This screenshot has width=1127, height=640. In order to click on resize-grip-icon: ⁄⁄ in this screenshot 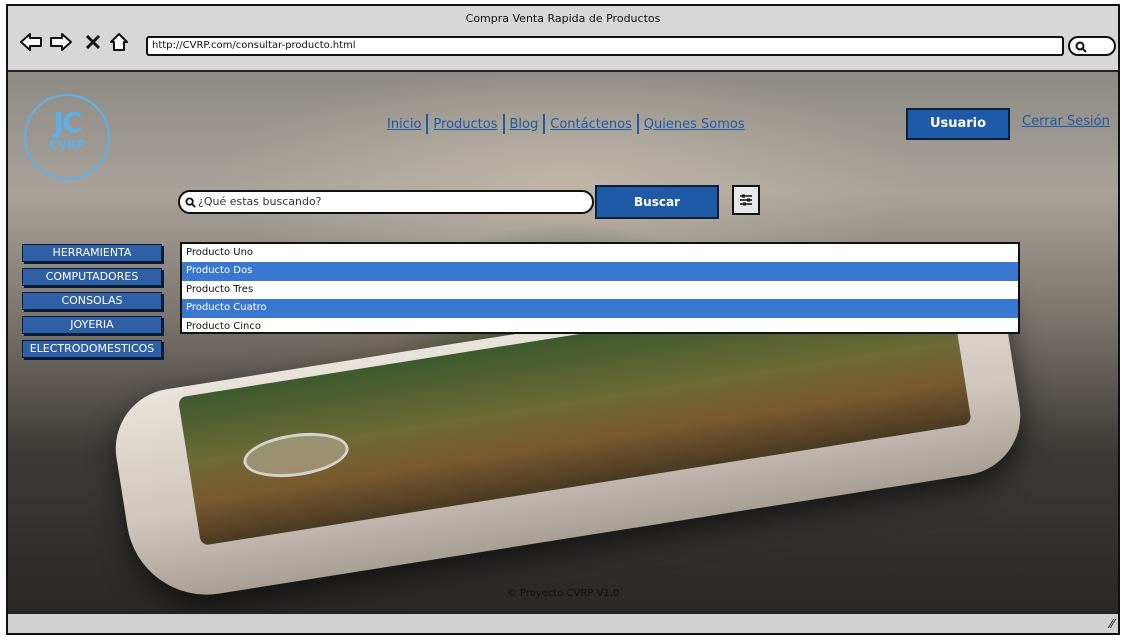, I will do `click(1112, 624)`.